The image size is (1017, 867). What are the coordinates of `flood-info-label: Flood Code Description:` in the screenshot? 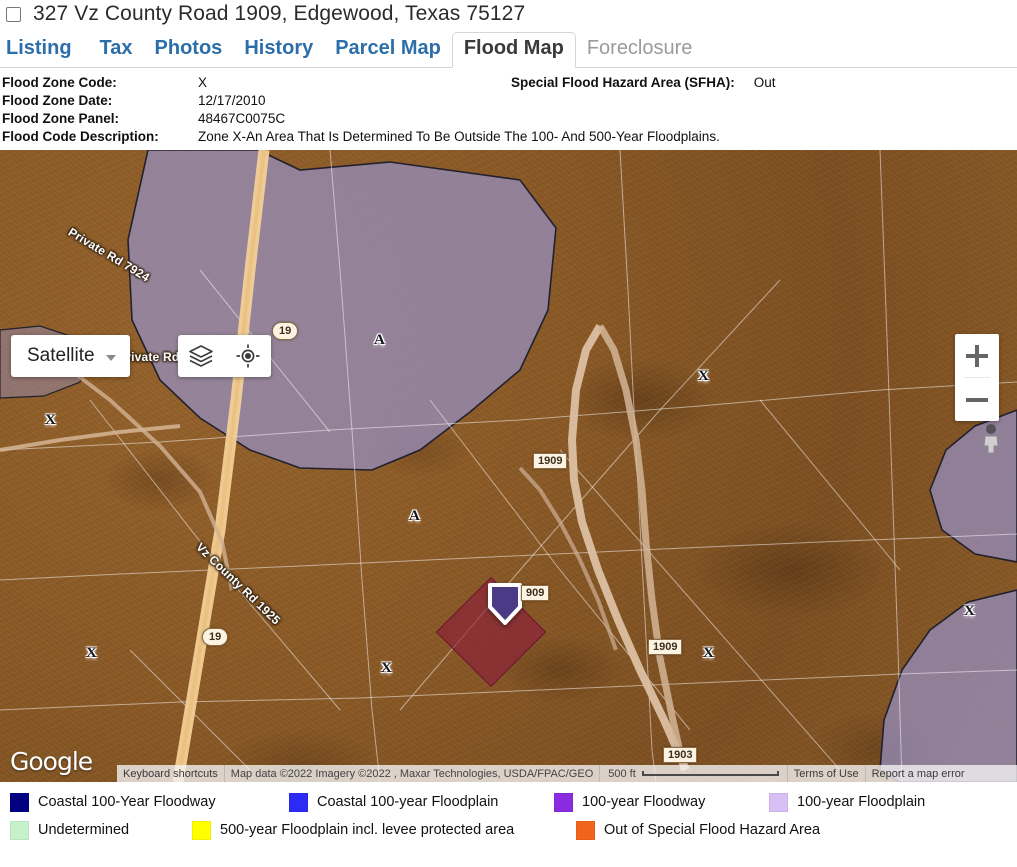 It's located at (80, 136).